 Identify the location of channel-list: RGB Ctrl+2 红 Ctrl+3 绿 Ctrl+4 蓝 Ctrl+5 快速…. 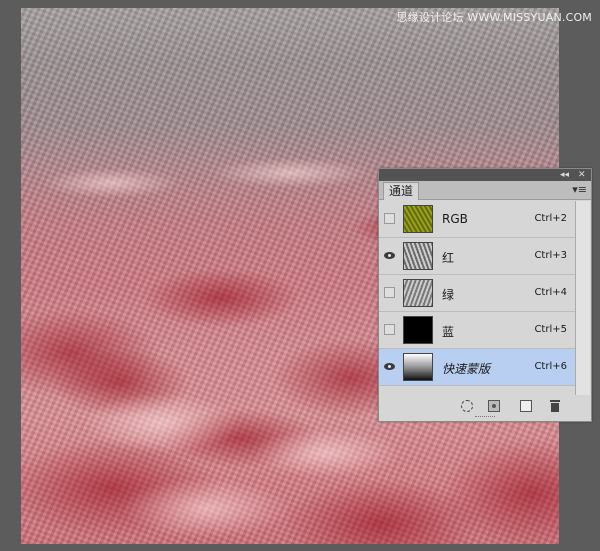
(477, 293).